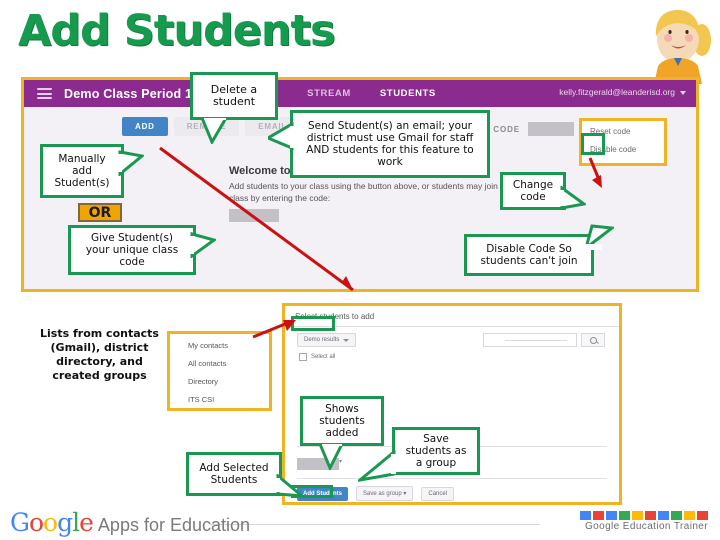 The image size is (720, 540). I want to click on callout-save-as-group: Save students as a group, so click(436, 451).